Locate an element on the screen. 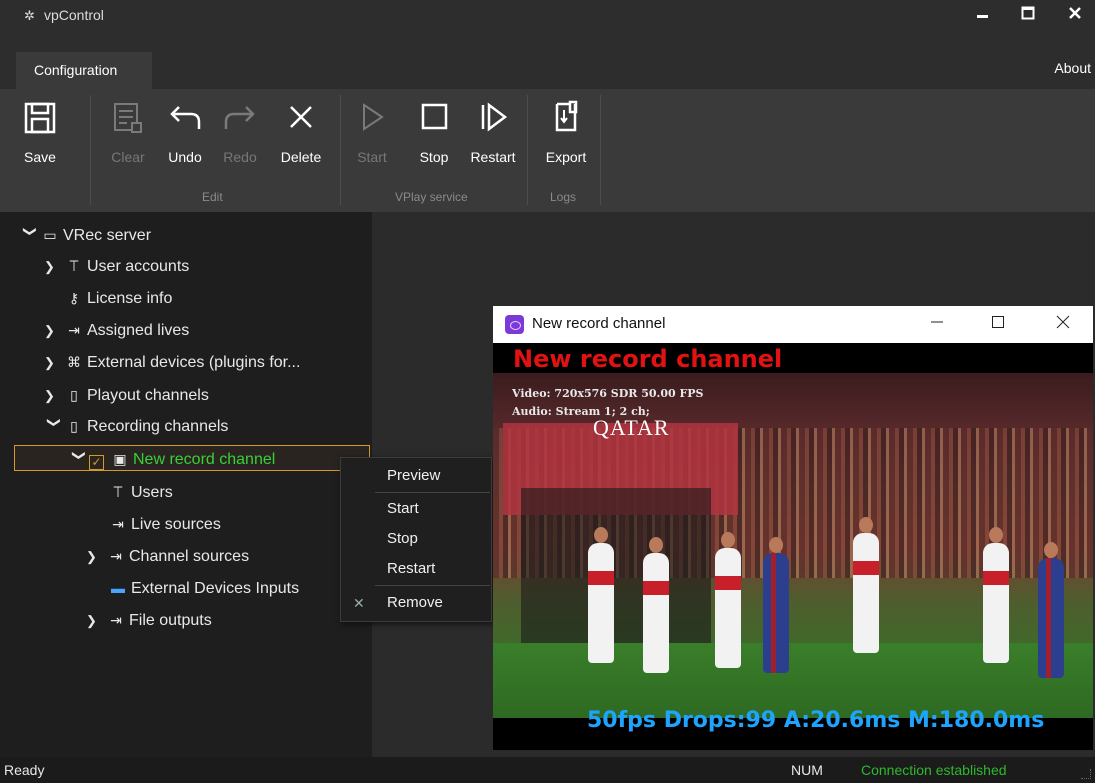 The image size is (1095, 783). maximize-button is located at coordinates (1028, 16).